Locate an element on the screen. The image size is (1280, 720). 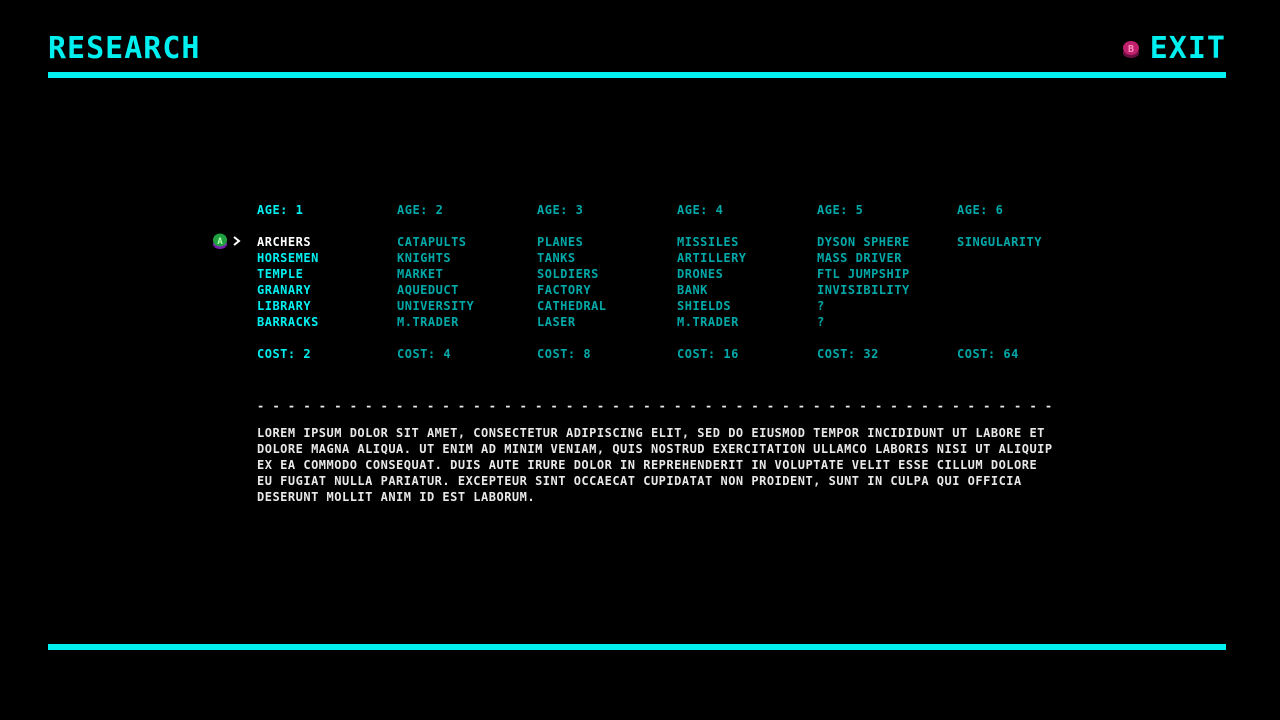
b-button-icon: B is located at coordinates (1130, 49).